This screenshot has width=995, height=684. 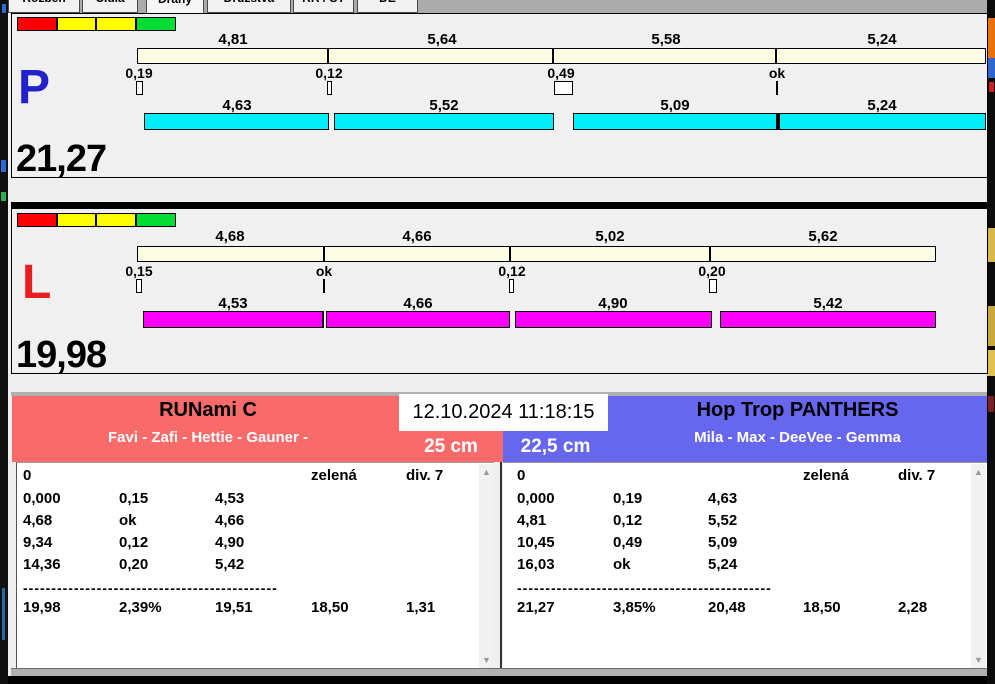 I want to click on tab-rr-st: RR / ST, so click(x=323, y=6).